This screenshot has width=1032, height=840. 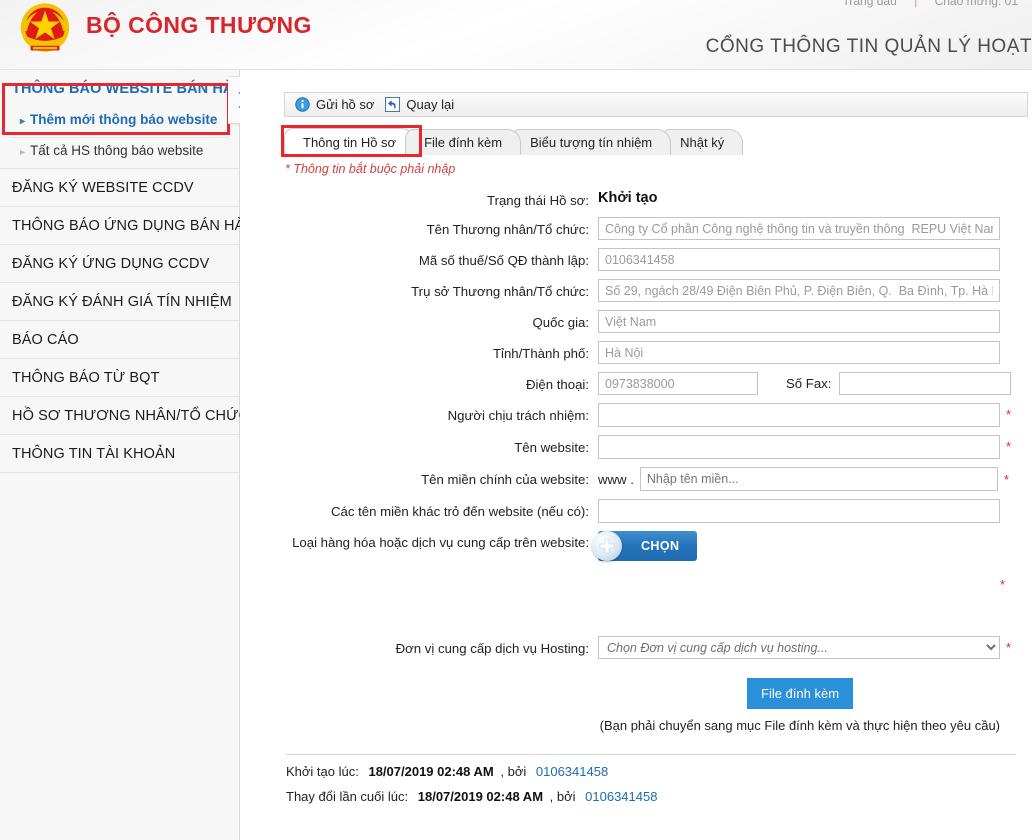 I want to click on sidebar-group-2: THÔNG BÁO ỨNG DỤNG BÁN HÀNG, so click(x=133, y=226).